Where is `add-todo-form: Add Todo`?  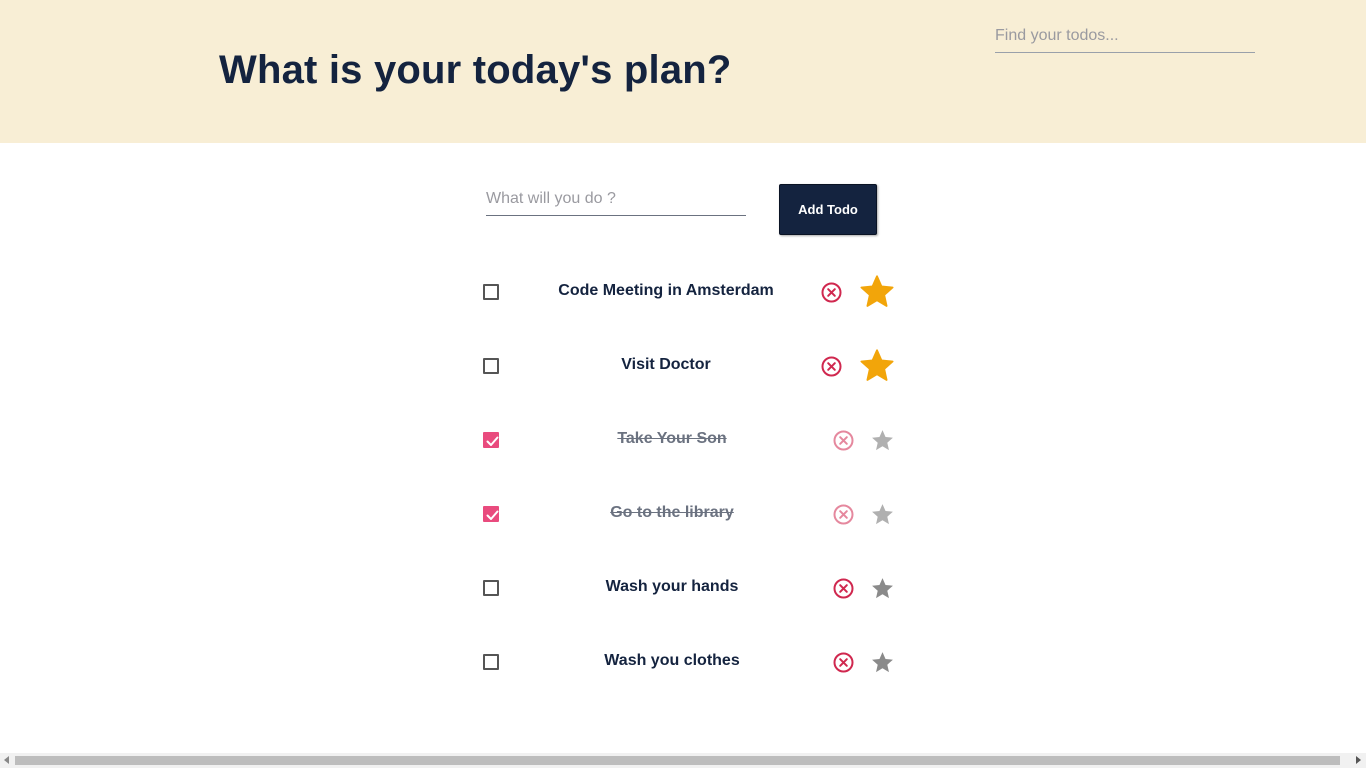
add-todo-form: Add Todo is located at coordinates (686, 210).